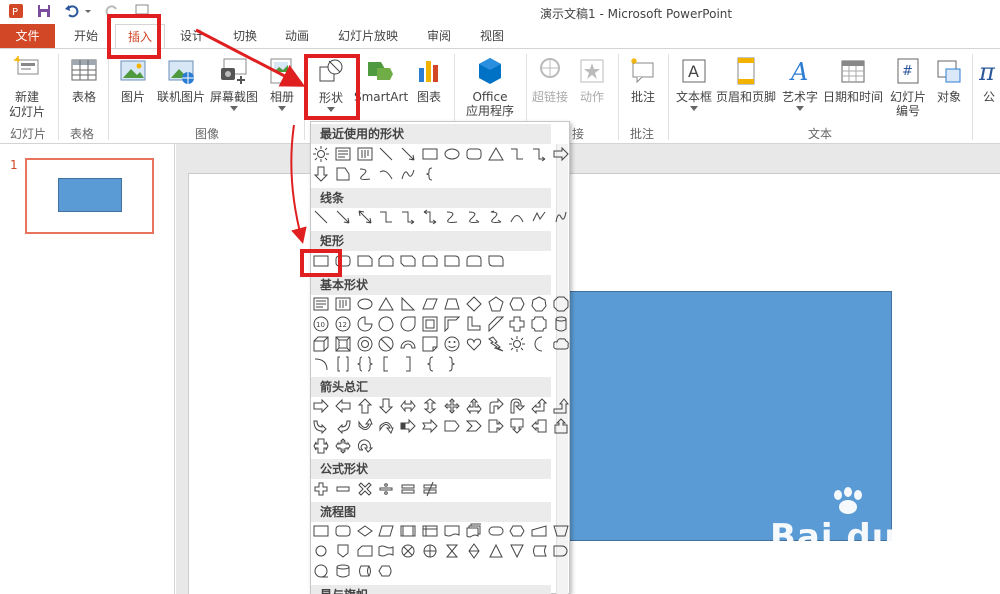 This screenshot has width=1000, height=594. Describe the element at coordinates (321, 571) in the screenshot. I see `flowchart-sequential-storage-shape-icon` at that location.